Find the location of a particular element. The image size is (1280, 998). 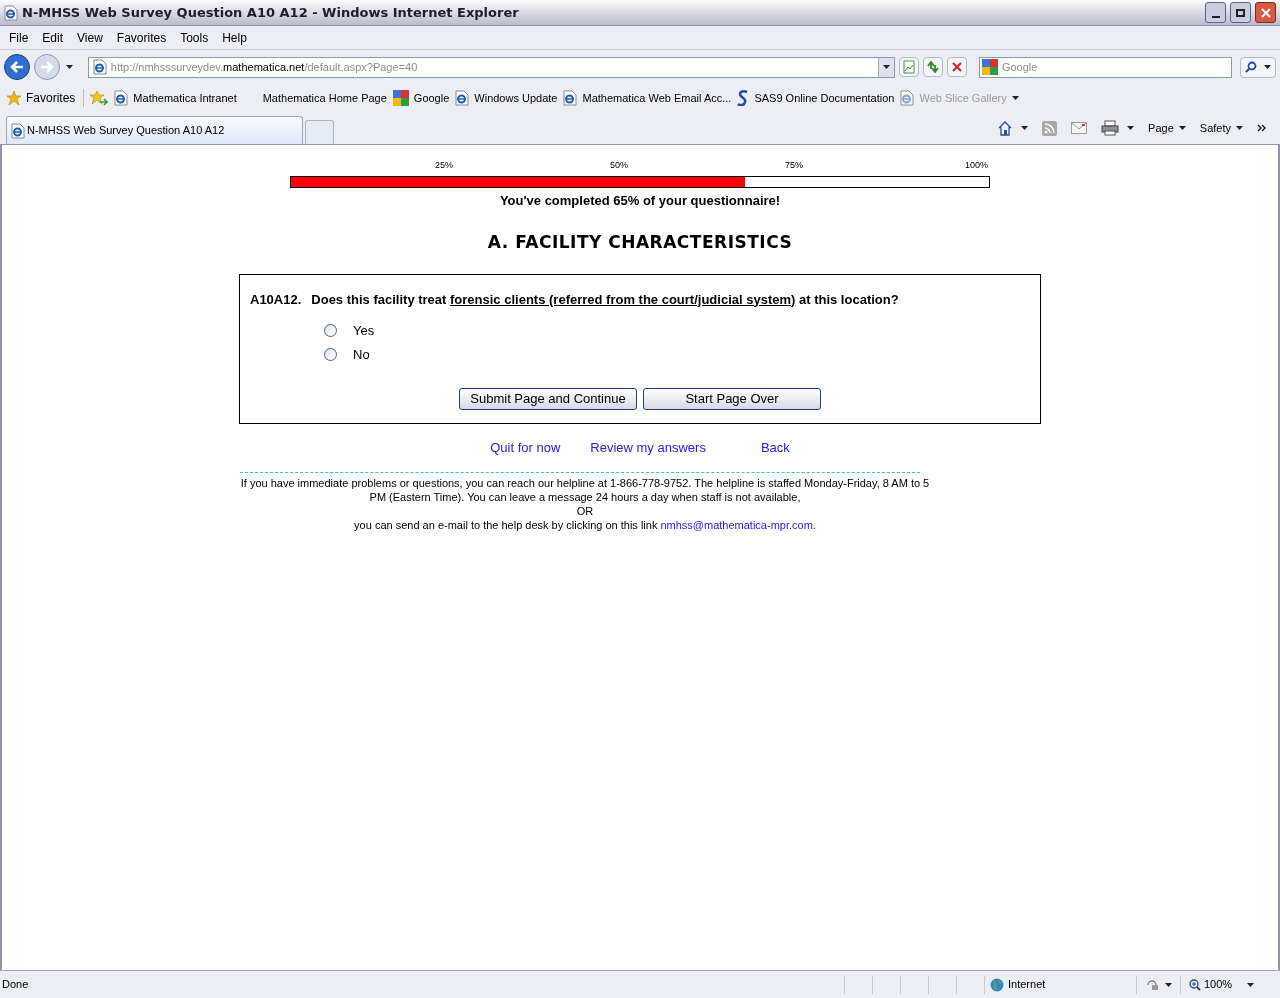

email-text: you can send an e-mail to the help desk by clicking on this link nmhss@mathematica-mpr.com. is located at coordinates (585, 524).